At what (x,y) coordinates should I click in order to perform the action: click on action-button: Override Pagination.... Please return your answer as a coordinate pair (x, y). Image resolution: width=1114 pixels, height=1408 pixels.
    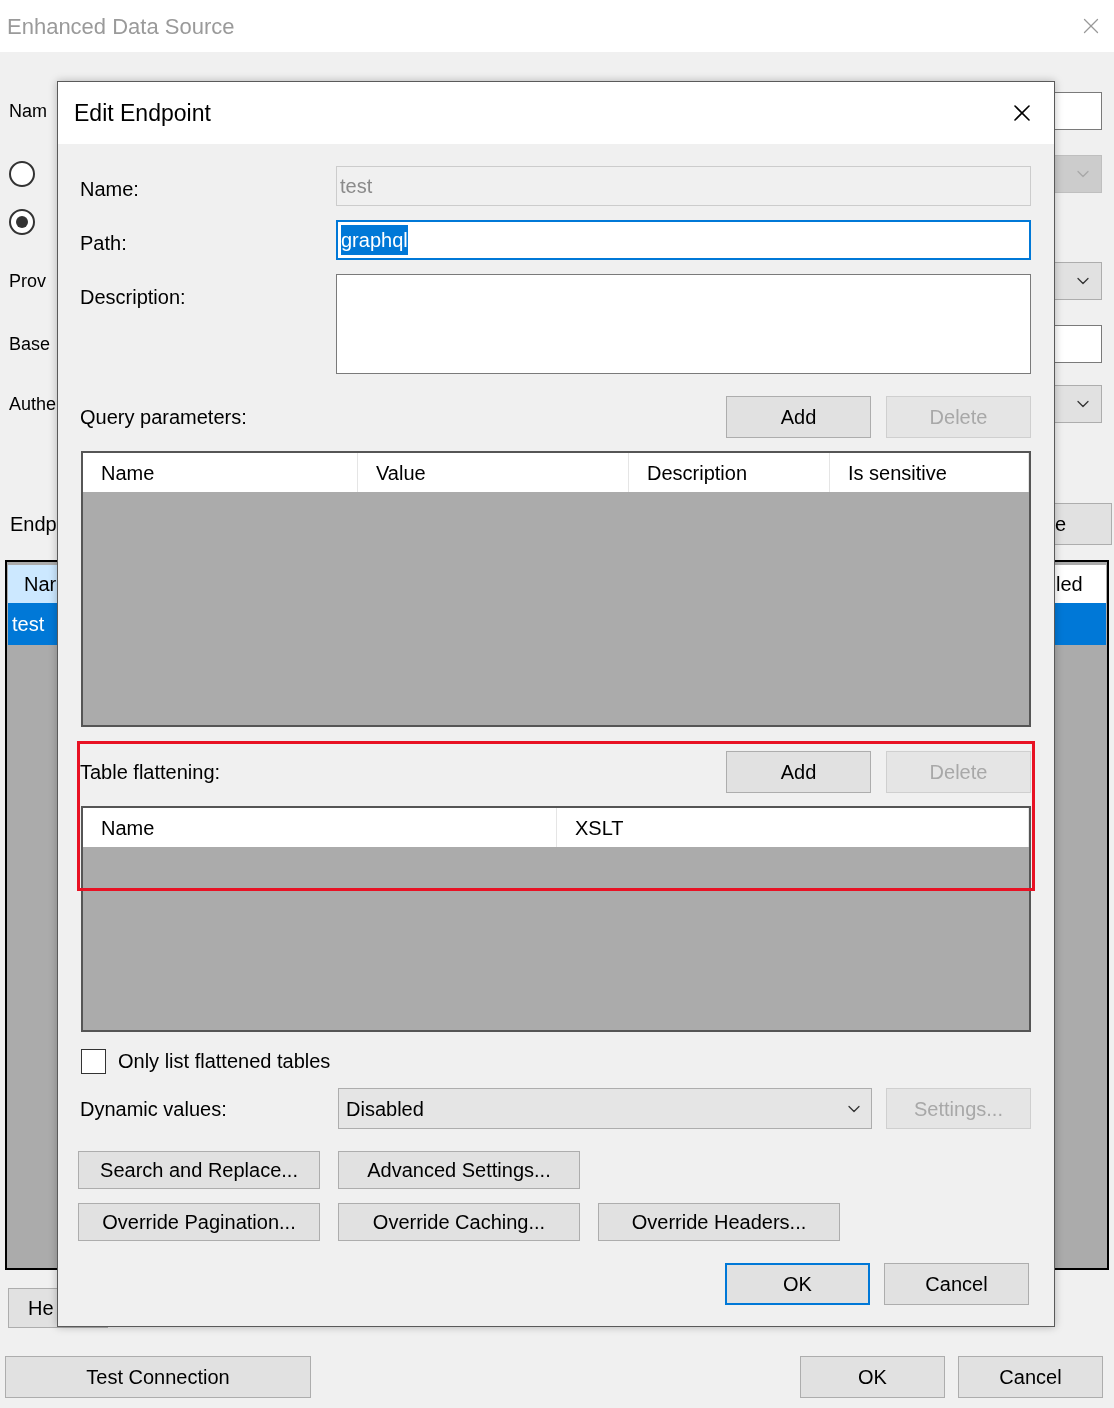
    Looking at the image, I should click on (199, 1222).